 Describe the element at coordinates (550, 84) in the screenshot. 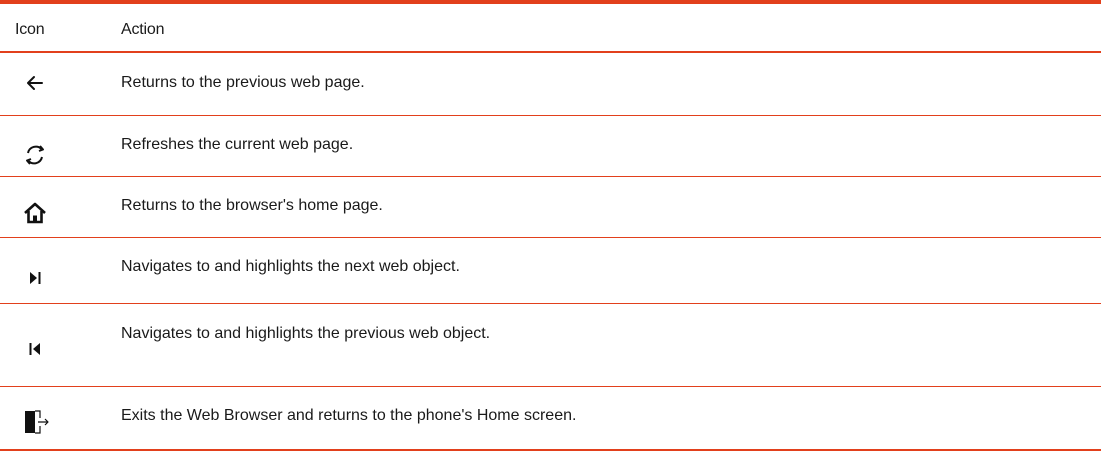

I see `table-row: Returns to the previous web page.` at that location.